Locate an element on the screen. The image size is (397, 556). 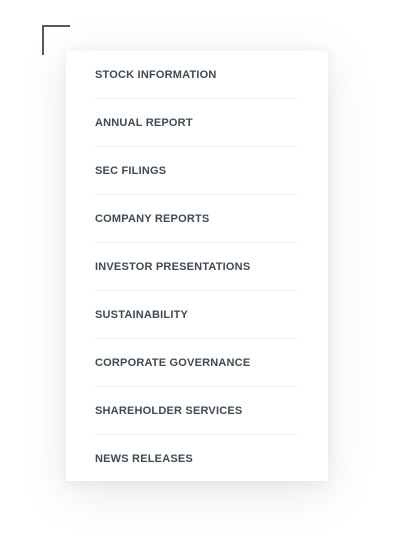
menu-item-label: ANNUAL REPORT is located at coordinates (144, 122).